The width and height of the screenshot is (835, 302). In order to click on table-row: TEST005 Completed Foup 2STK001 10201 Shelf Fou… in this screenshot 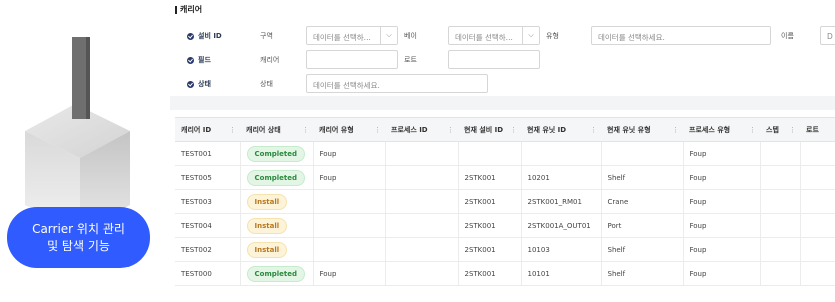, I will do `click(505, 177)`.